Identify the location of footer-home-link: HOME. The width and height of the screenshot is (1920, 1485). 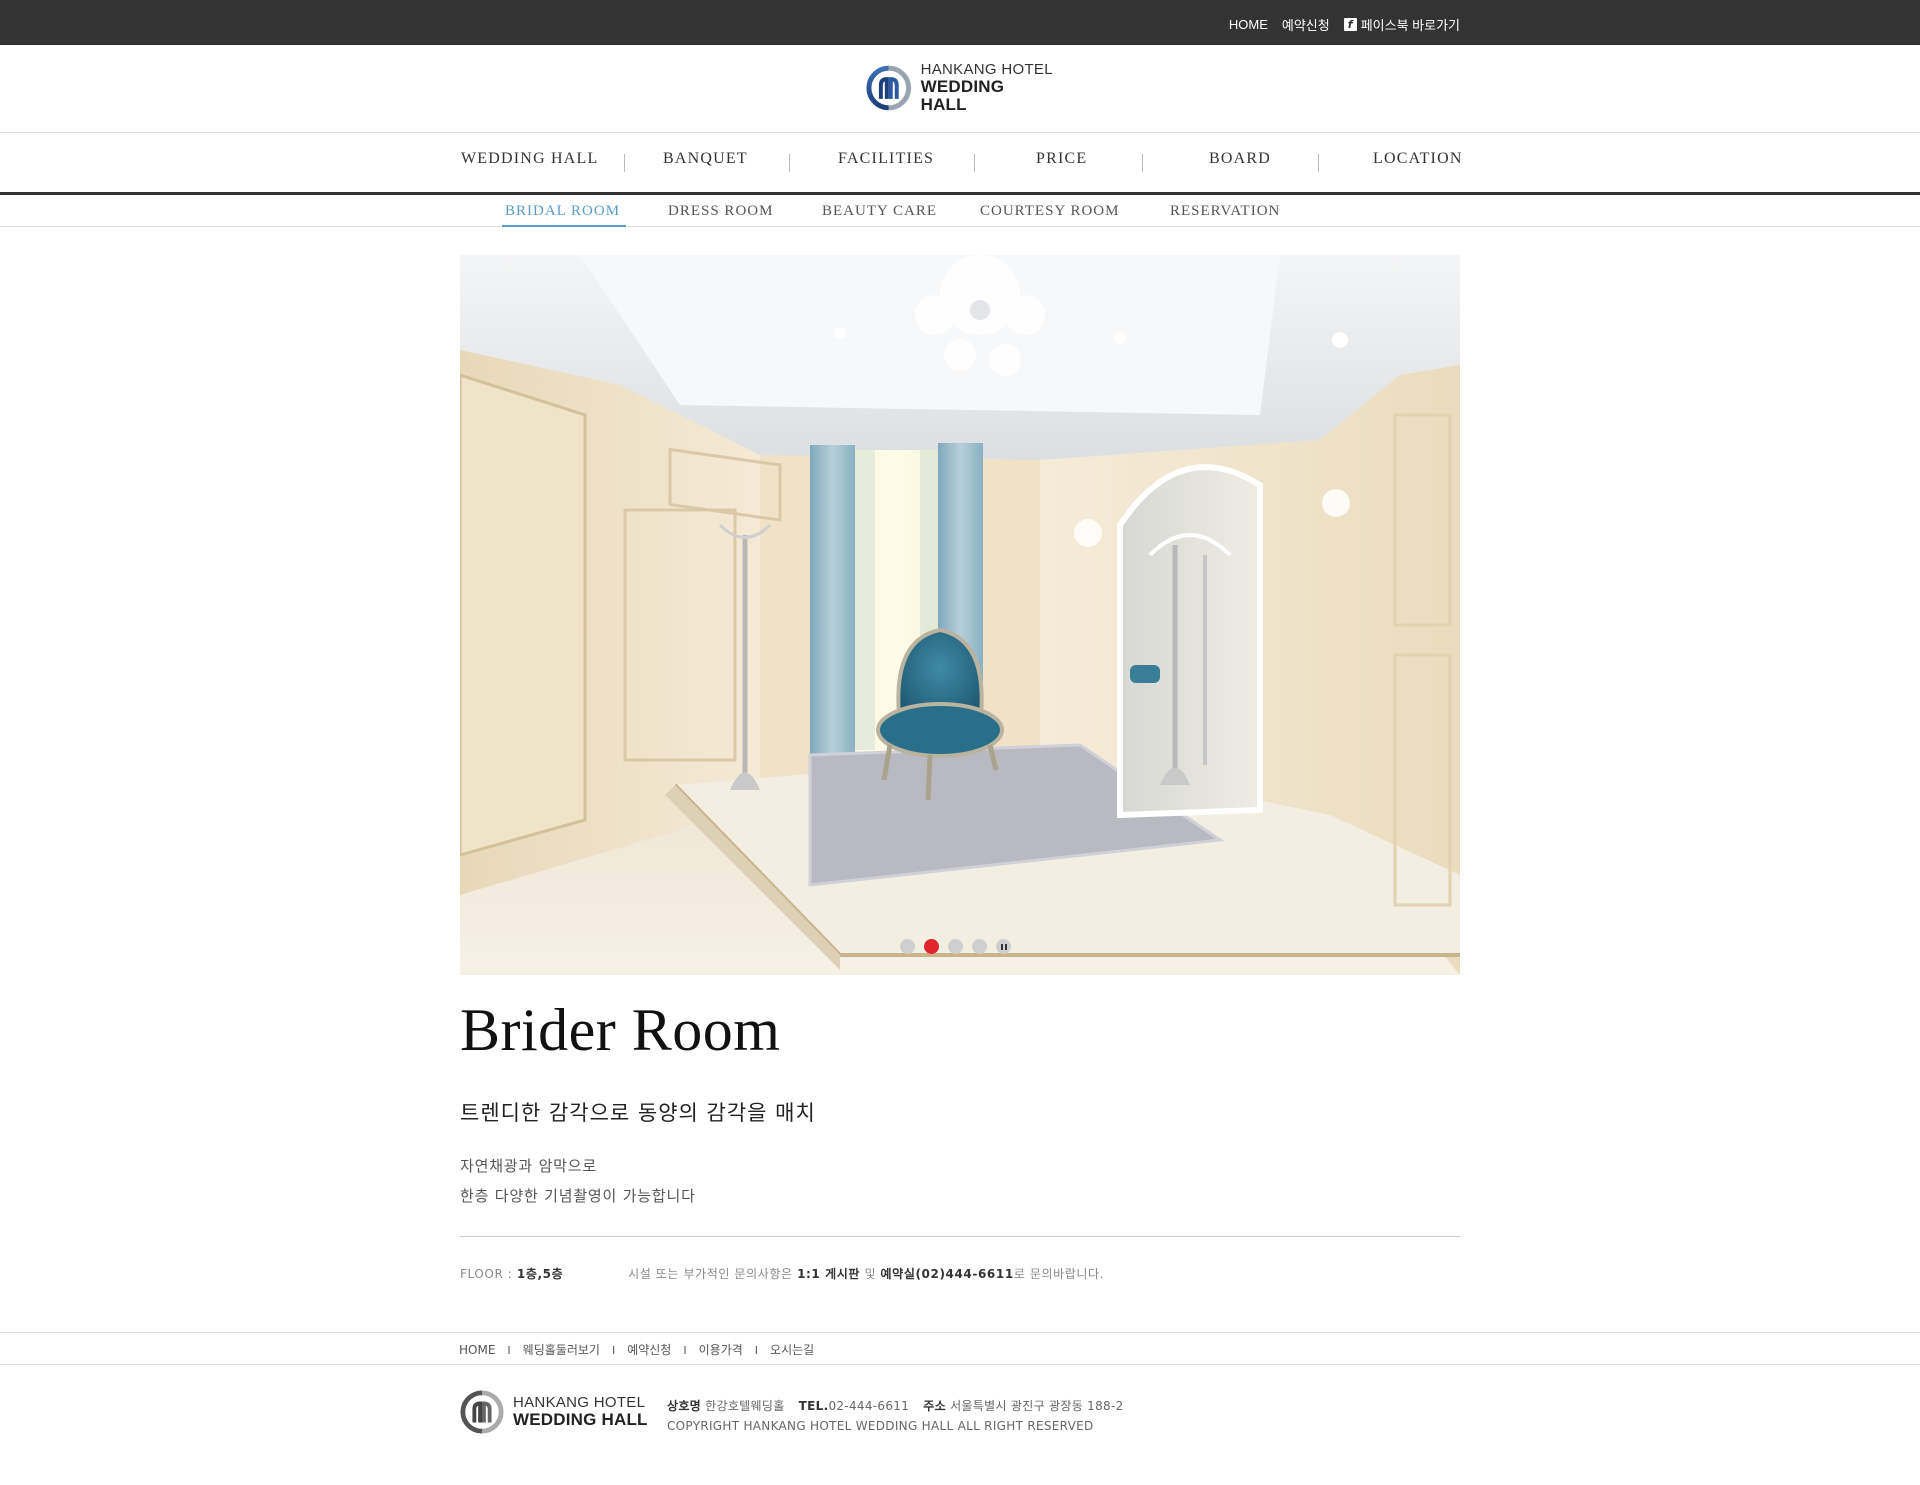
(477, 1350).